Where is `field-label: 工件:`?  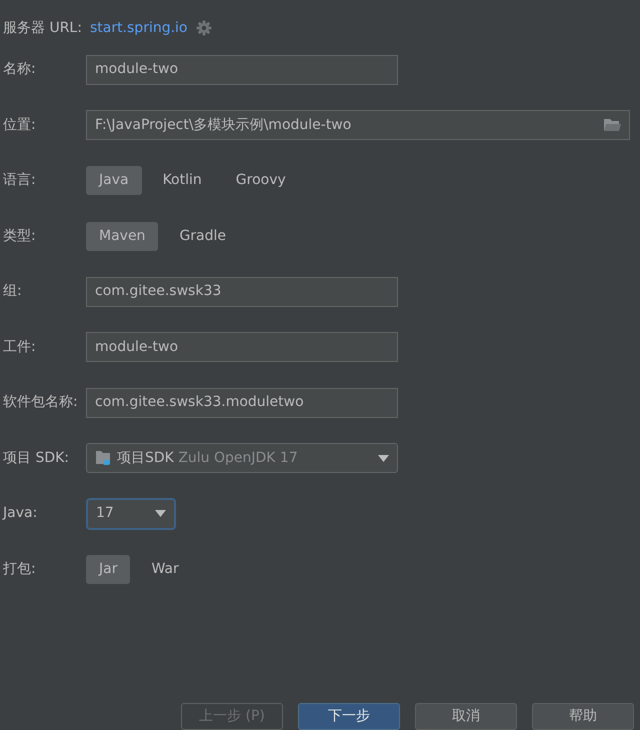 field-label: 工件: is located at coordinates (19, 347).